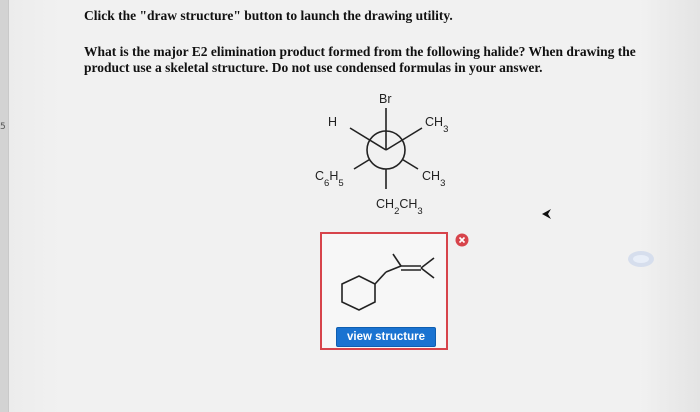 The height and width of the screenshot is (412, 700). I want to click on left-edge-panel, so click(4, 206).